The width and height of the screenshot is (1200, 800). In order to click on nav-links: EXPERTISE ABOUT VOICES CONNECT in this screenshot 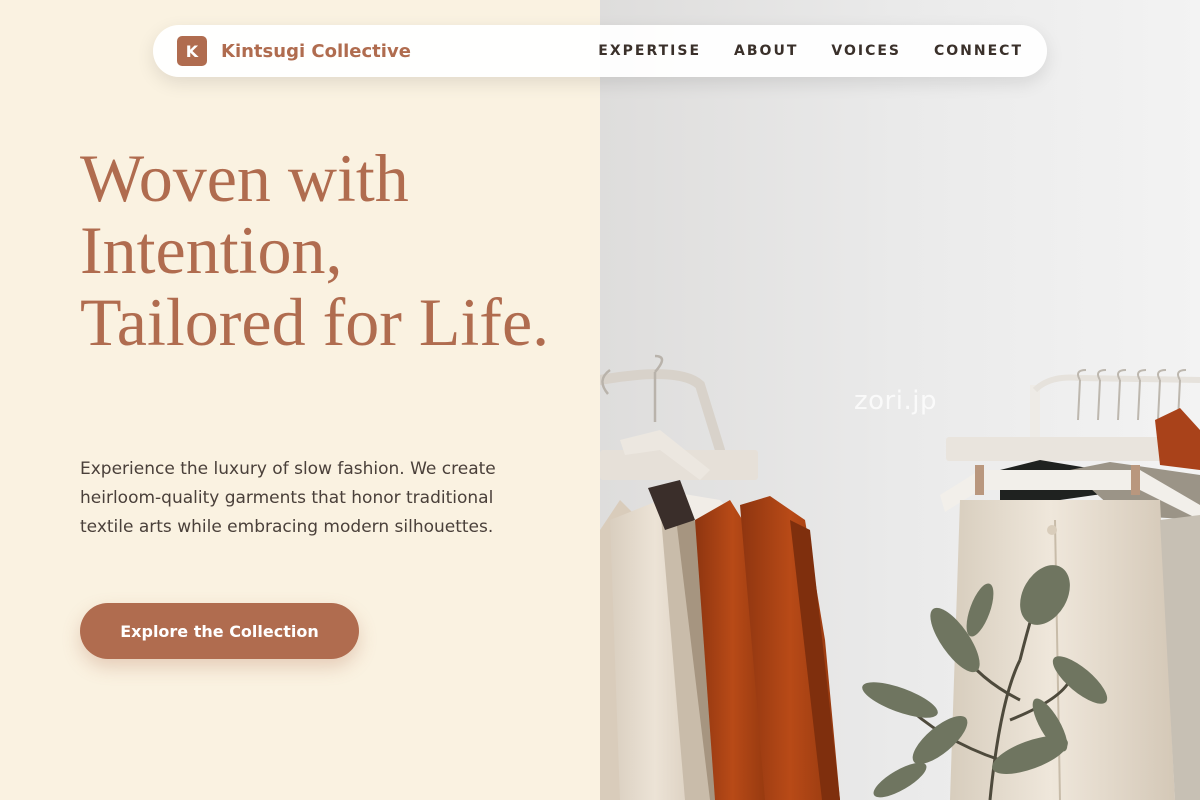, I will do `click(810, 51)`.